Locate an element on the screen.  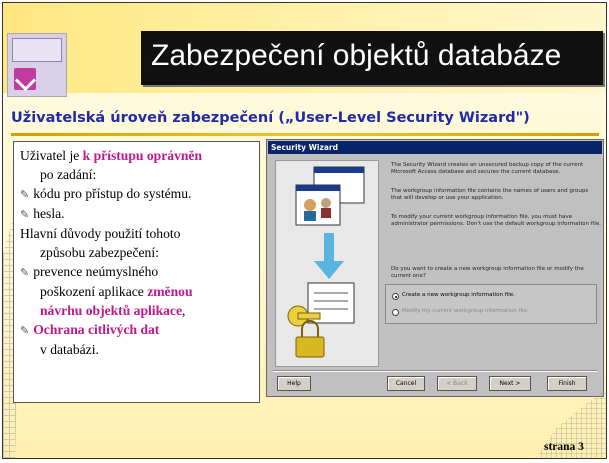
wizard-illustration is located at coordinates (327, 263).